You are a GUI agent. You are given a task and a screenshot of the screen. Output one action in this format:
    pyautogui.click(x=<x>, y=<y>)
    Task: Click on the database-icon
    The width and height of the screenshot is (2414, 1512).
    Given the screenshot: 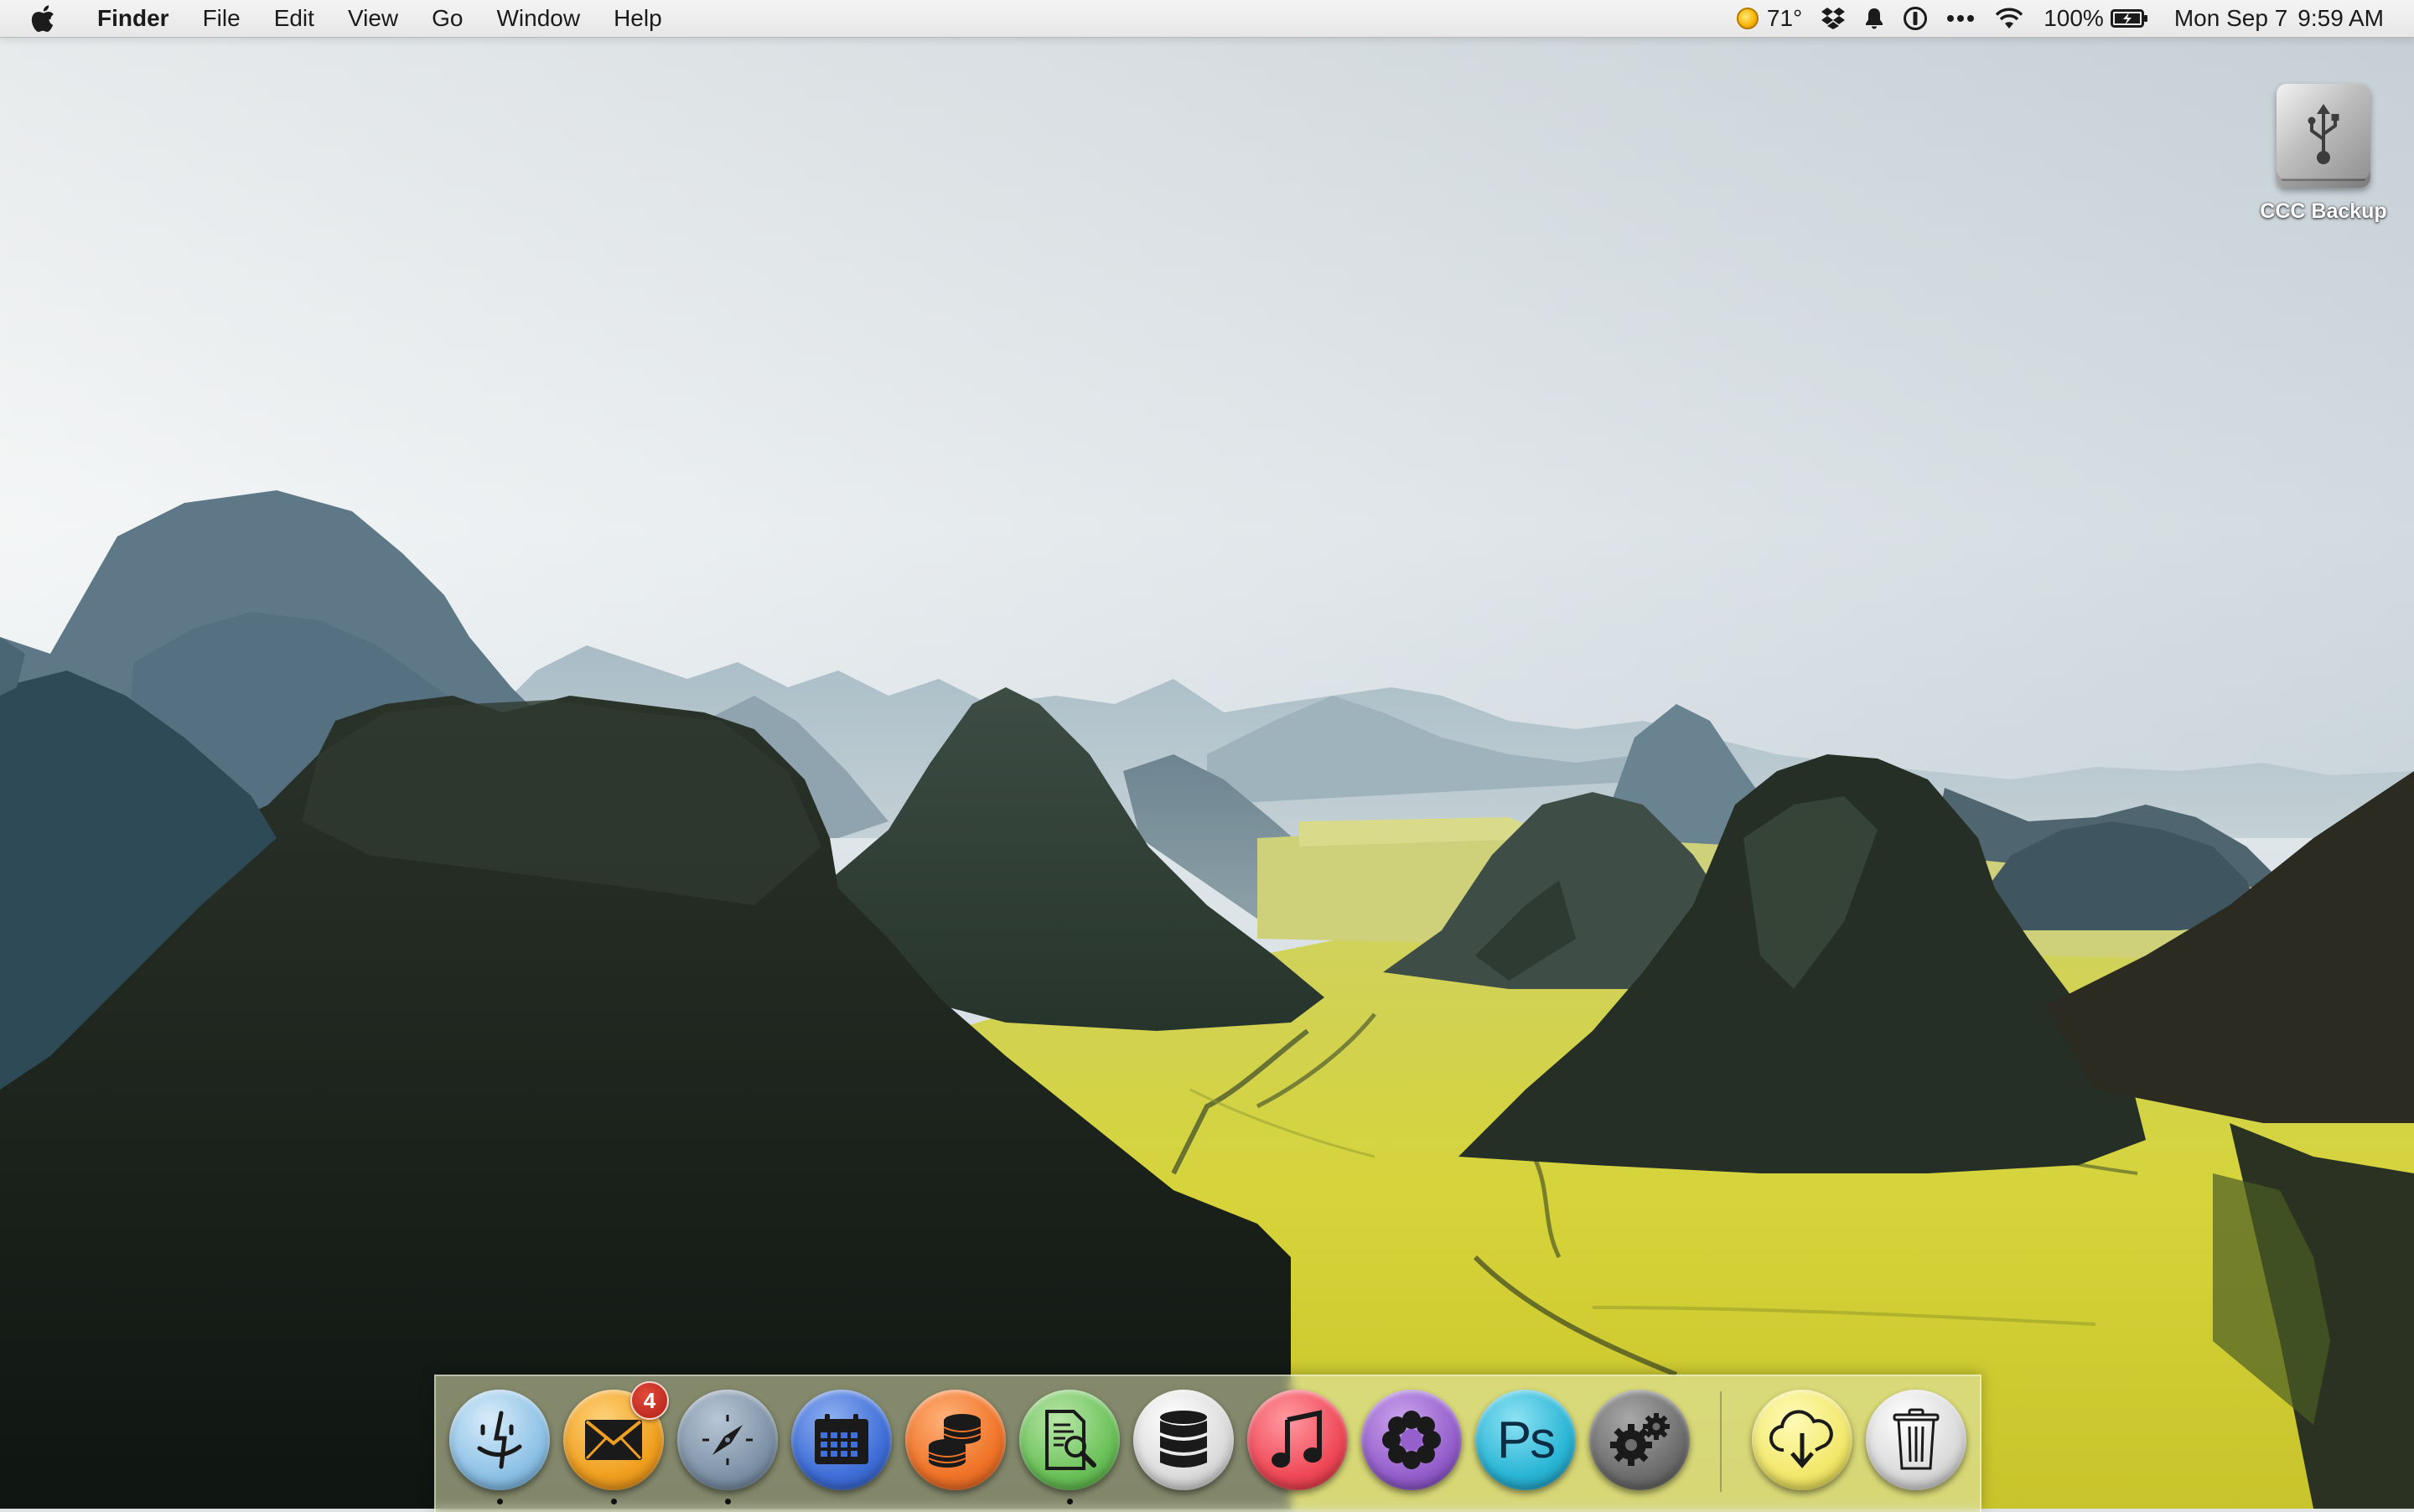 What is the action you would take?
    pyautogui.click(x=1184, y=1439)
    